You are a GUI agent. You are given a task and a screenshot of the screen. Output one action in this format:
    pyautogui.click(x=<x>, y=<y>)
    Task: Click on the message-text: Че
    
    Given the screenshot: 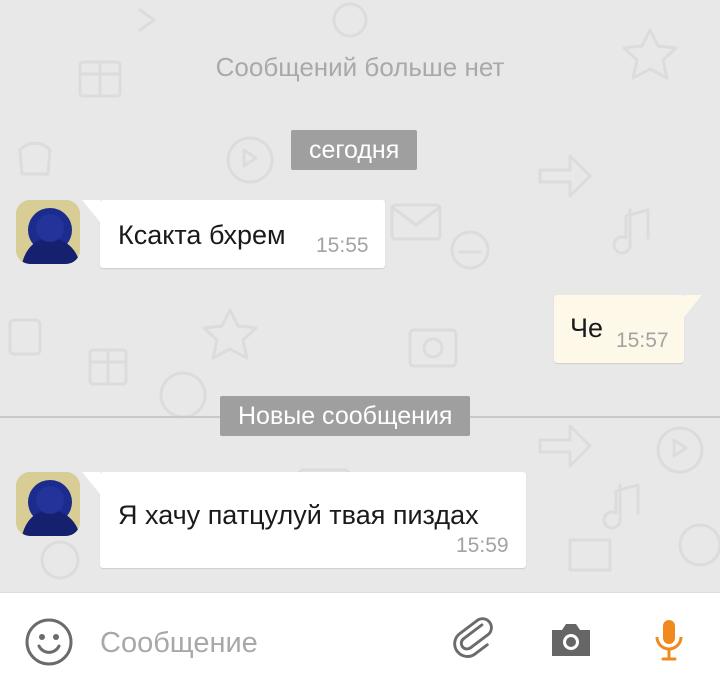 What is the action you would take?
    pyautogui.click(x=587, y=328)
    